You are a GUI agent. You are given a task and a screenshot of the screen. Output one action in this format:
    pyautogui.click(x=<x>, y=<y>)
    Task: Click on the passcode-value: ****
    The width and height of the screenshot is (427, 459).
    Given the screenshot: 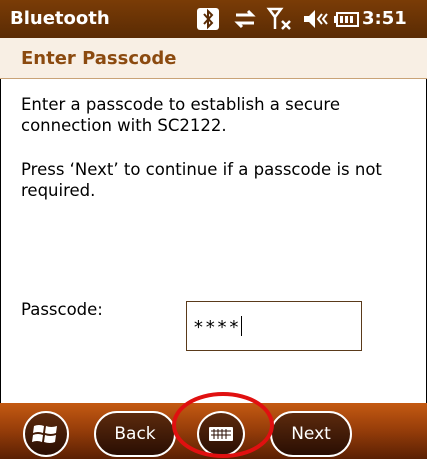 What is the action you would take?
    pyautogui.click(x=217, y=327)
    